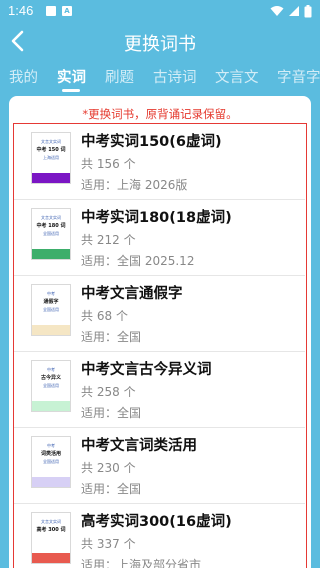 Image resolution: width=320 pixels, height=568 pixels. I want to click on cover-main-text: 通假字, so click(51, 302).